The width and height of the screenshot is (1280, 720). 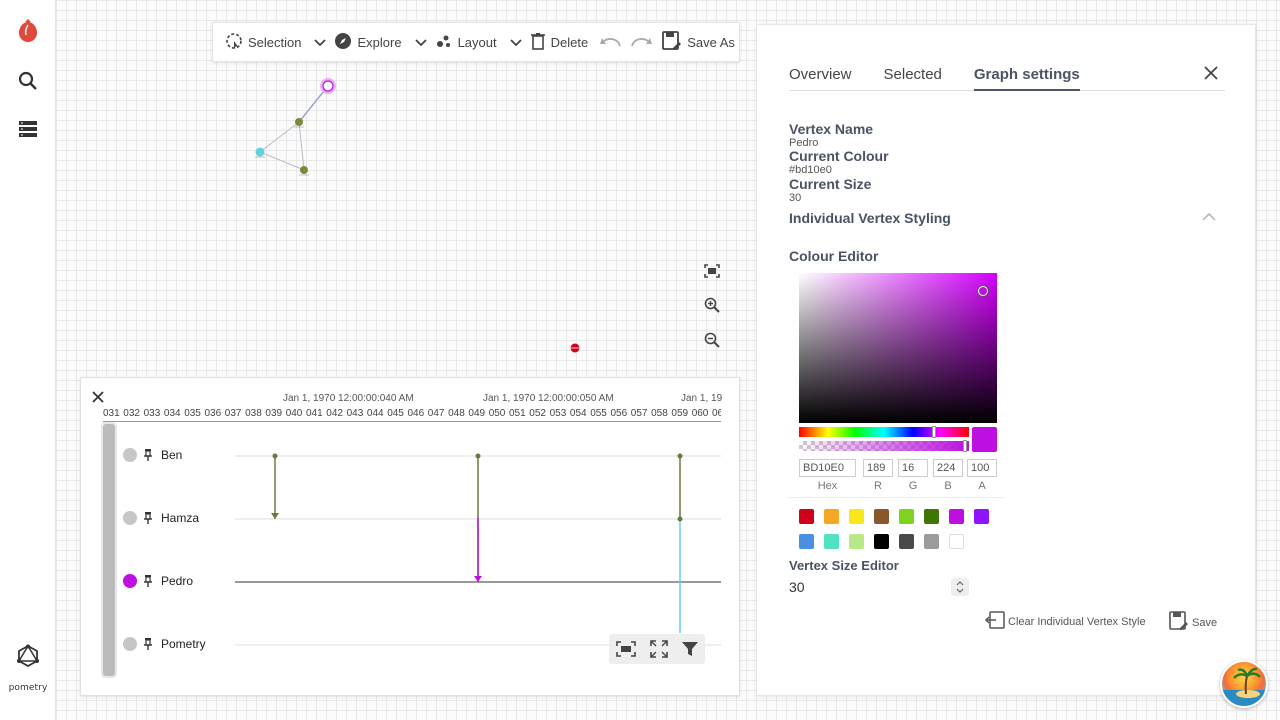 What do you see at coordinates (913, 468) in the screenshot?
I see `g-input: 16` at bounding box center [913, 468].